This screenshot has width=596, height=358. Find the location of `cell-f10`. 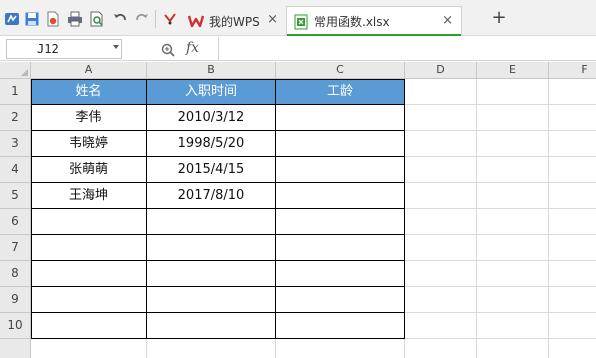

cell-f10 is located at coordinates (572, 326).